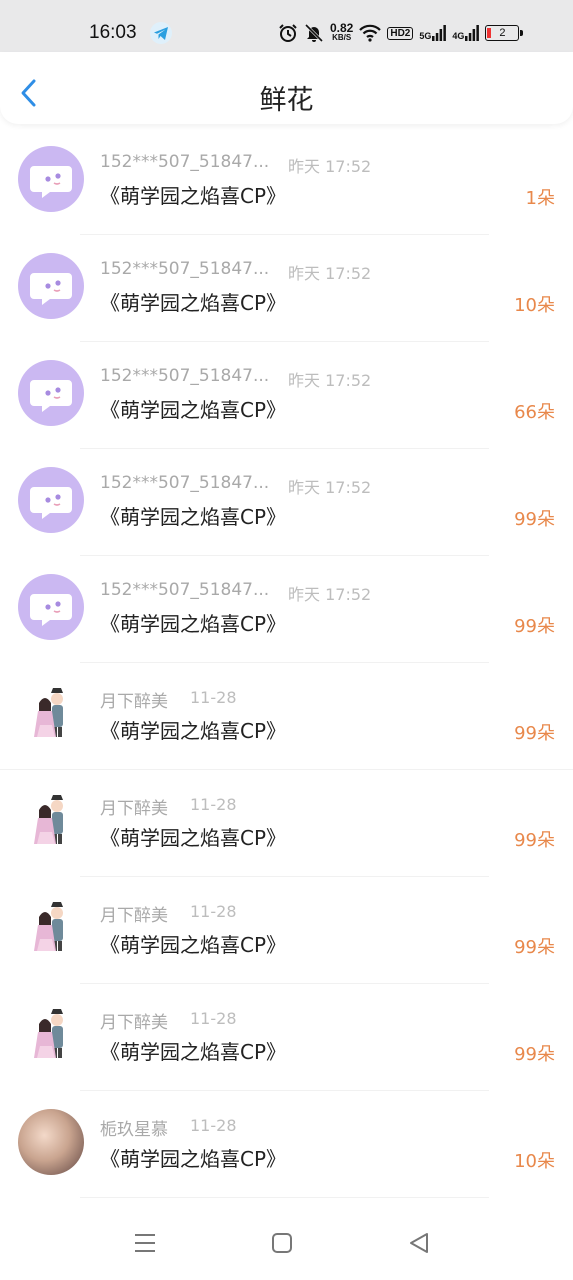 The height and width of the screenshot is (1280, 573). What do you see at coordinates (288, 33) in the screenshot?
I see `alarm-icon` at bounding box center [288, 33].